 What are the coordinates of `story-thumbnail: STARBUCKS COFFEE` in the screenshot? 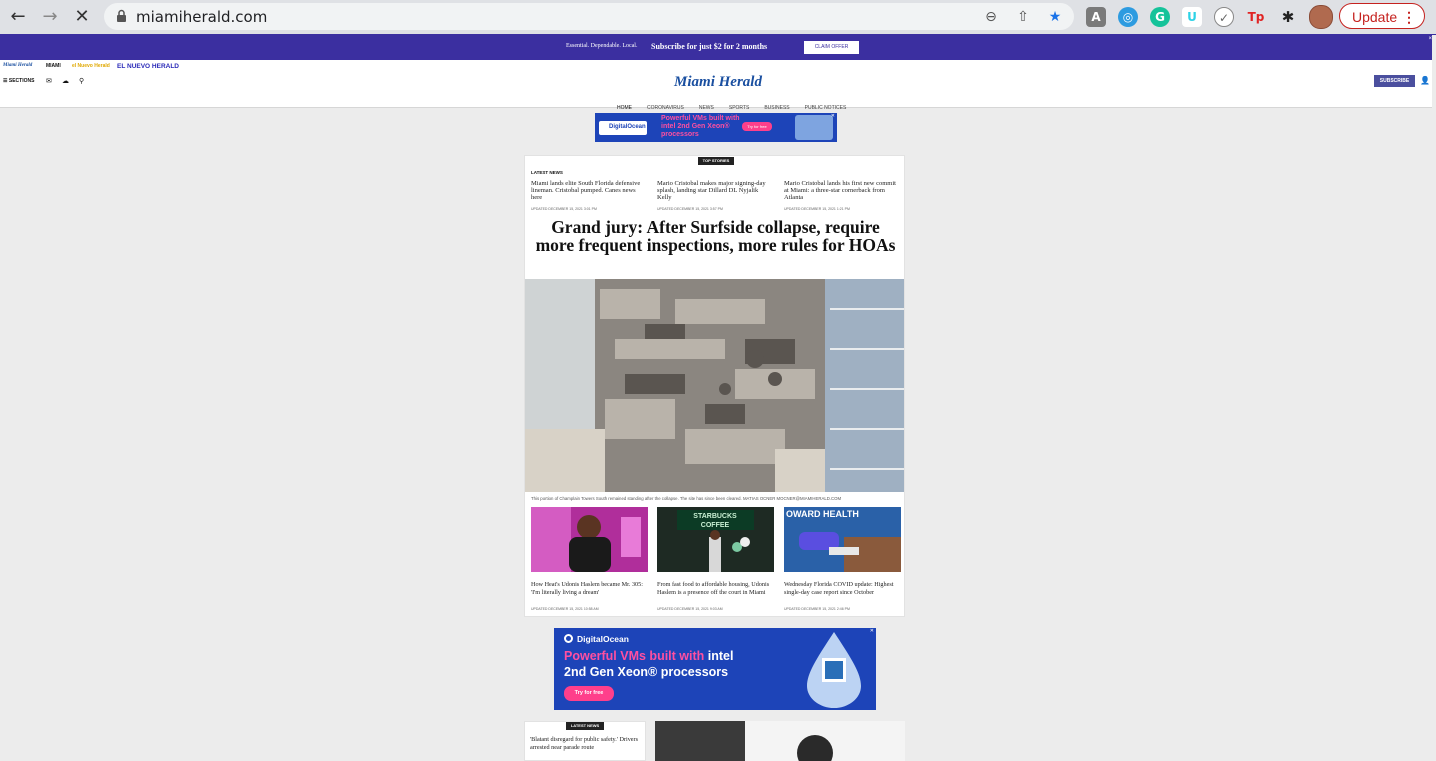 It's located at (715, 539).